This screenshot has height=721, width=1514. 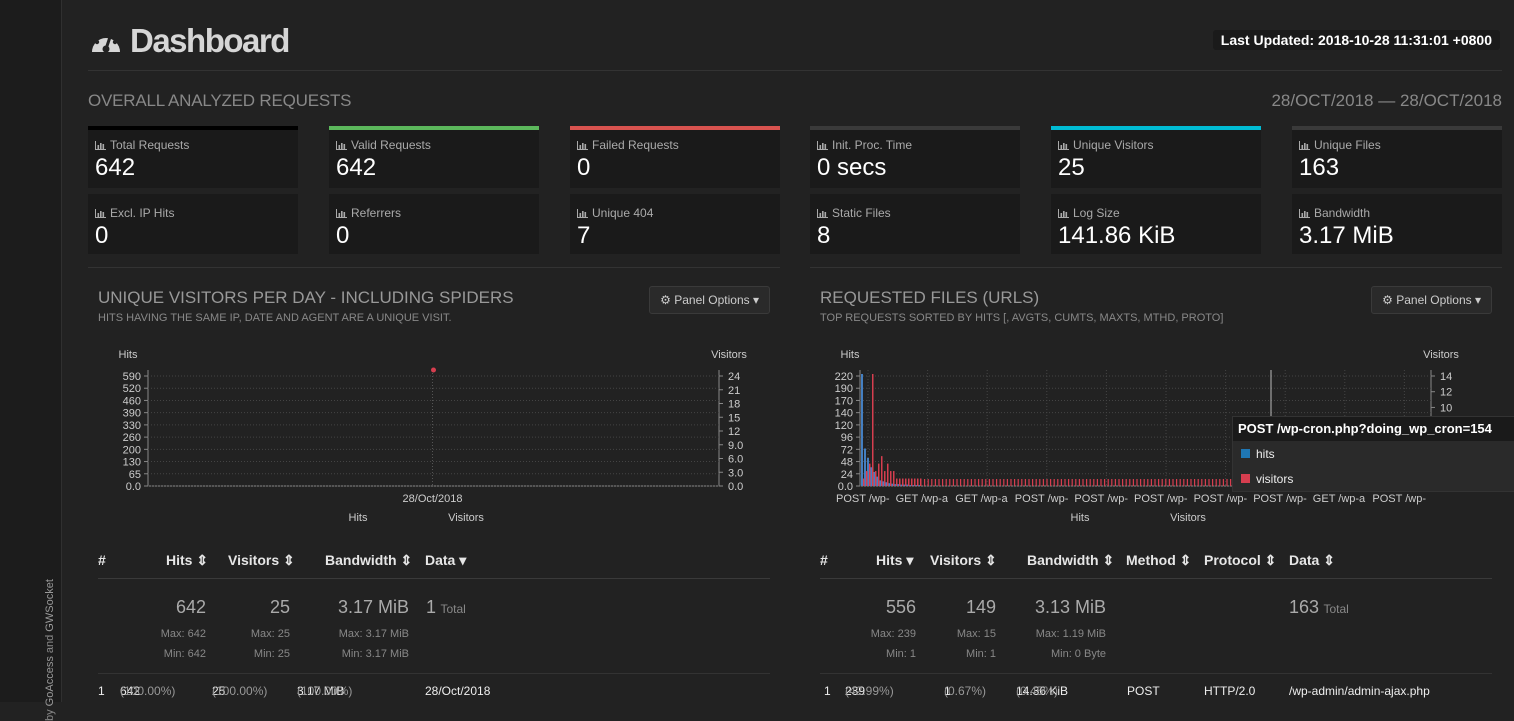 I want to click on y2-tick-label: 12, so click(x=1446, y=393).